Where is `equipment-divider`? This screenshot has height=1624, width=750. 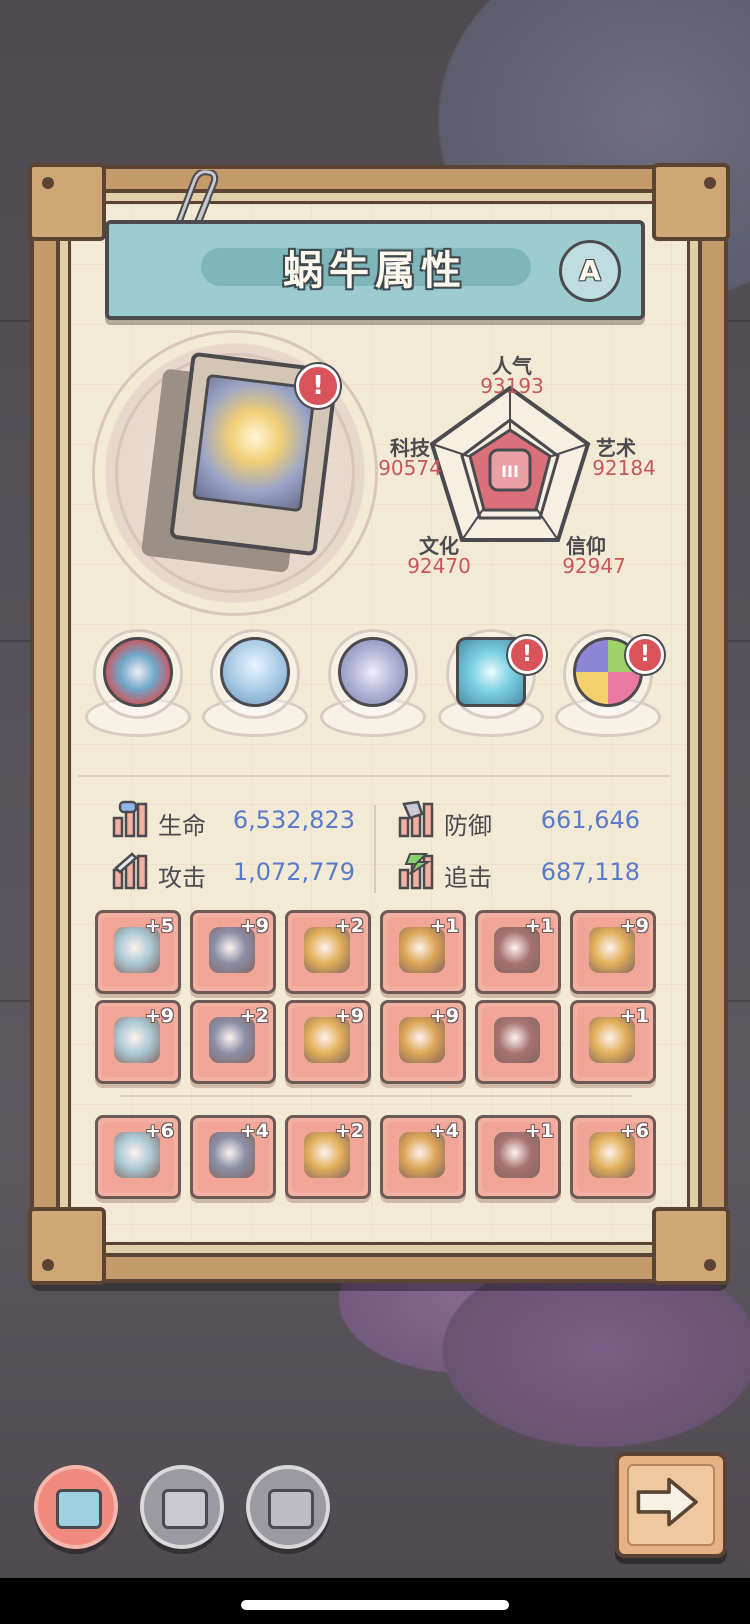
equipment-divider is located at coordinates (376, 1096).